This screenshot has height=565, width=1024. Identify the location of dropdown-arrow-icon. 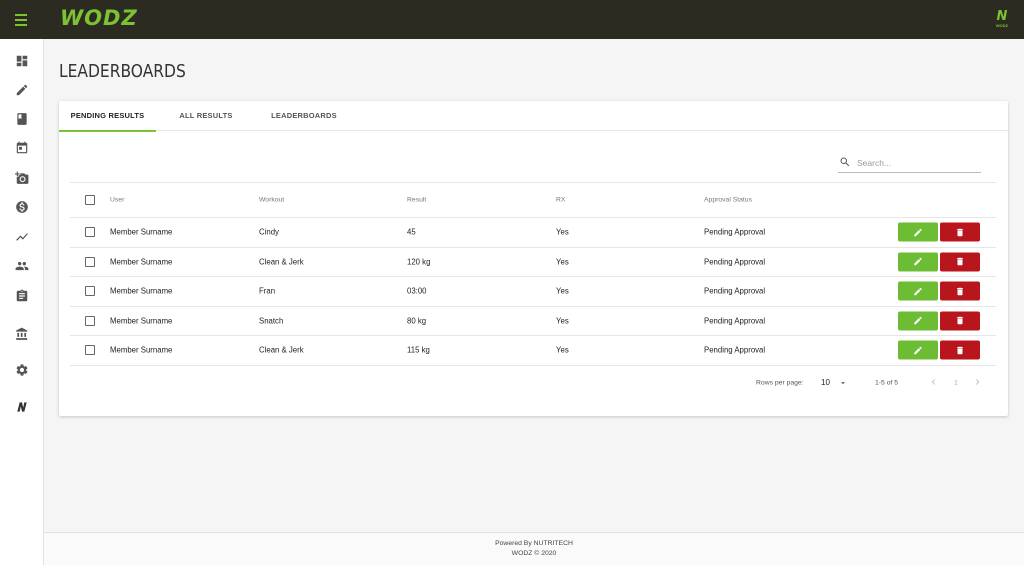
(843, 383).